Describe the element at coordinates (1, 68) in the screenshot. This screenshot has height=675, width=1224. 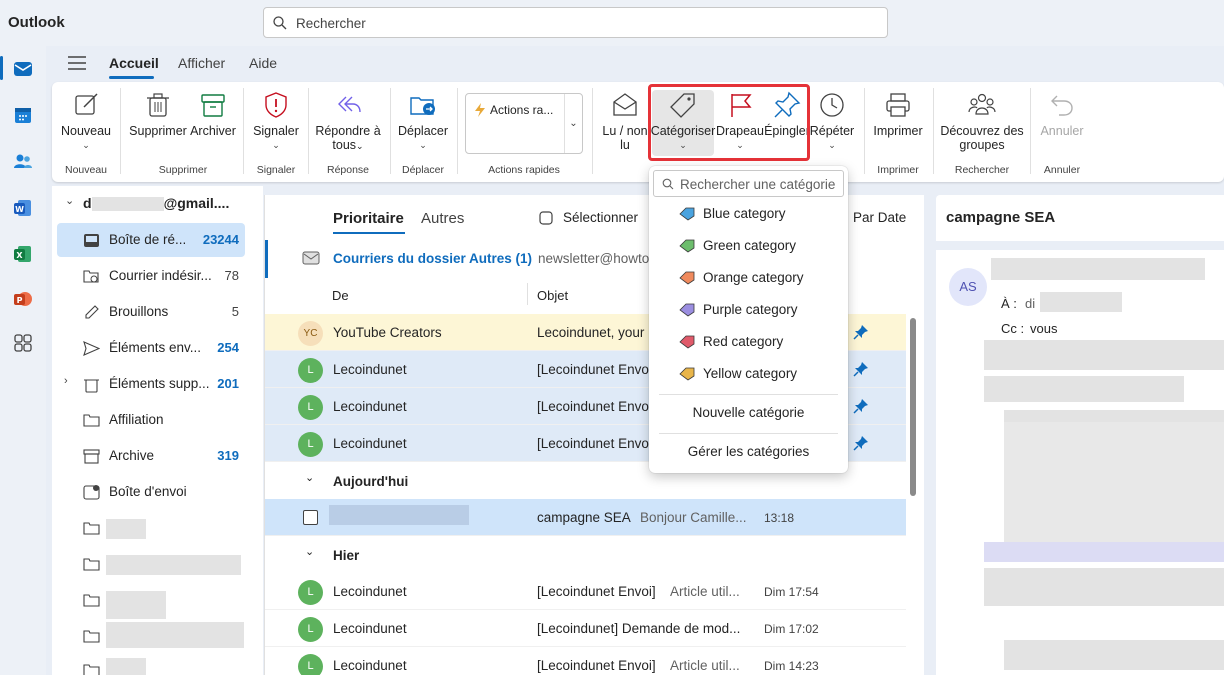
I see `rail-active-indicator` at that location.